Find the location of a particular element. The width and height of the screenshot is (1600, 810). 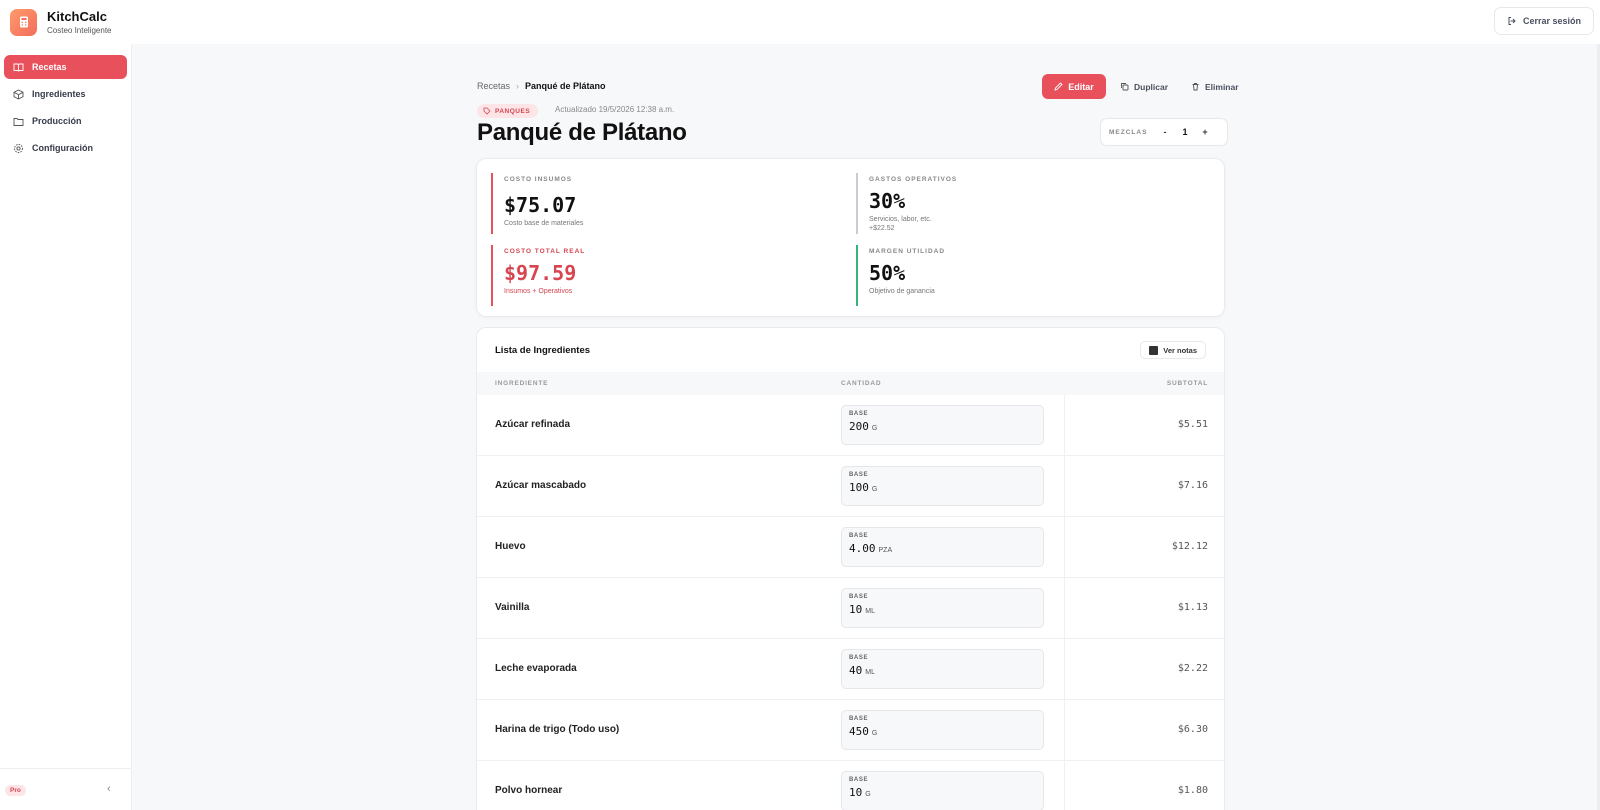

edit-label: Editar is located at coordinates (1081, 86).